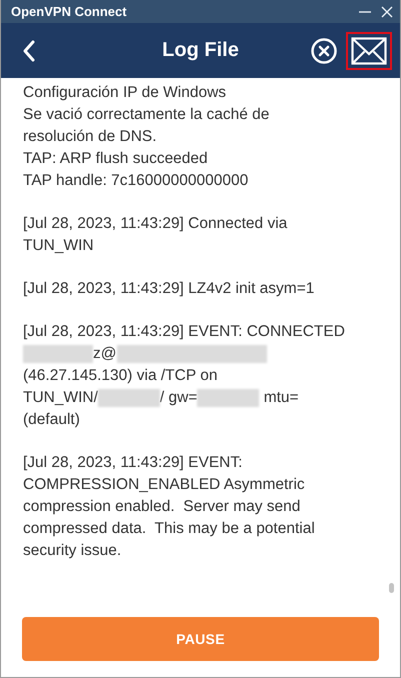 This screenshot has height=678, width=401. I want to click on log-line: [Jul 28, 2023, 11:43:29] EVENT:, so click(133, 463).